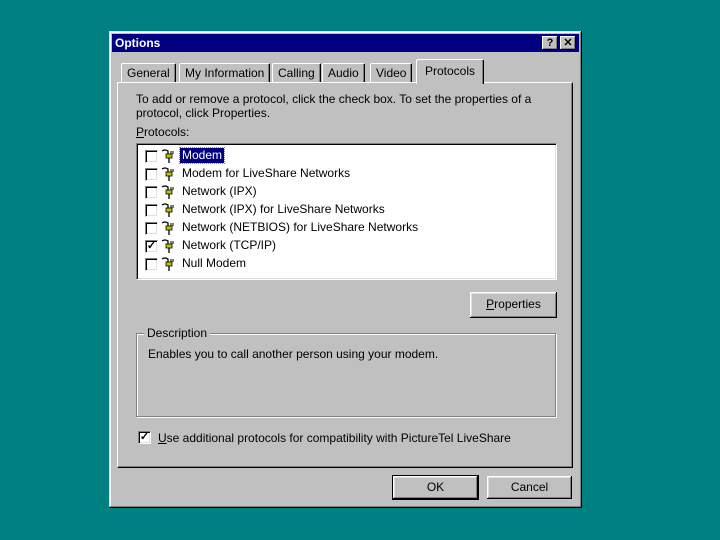 The height and width of the screenshot is (540, 720). I want to click on close-button: ✕, so click(568, 43).